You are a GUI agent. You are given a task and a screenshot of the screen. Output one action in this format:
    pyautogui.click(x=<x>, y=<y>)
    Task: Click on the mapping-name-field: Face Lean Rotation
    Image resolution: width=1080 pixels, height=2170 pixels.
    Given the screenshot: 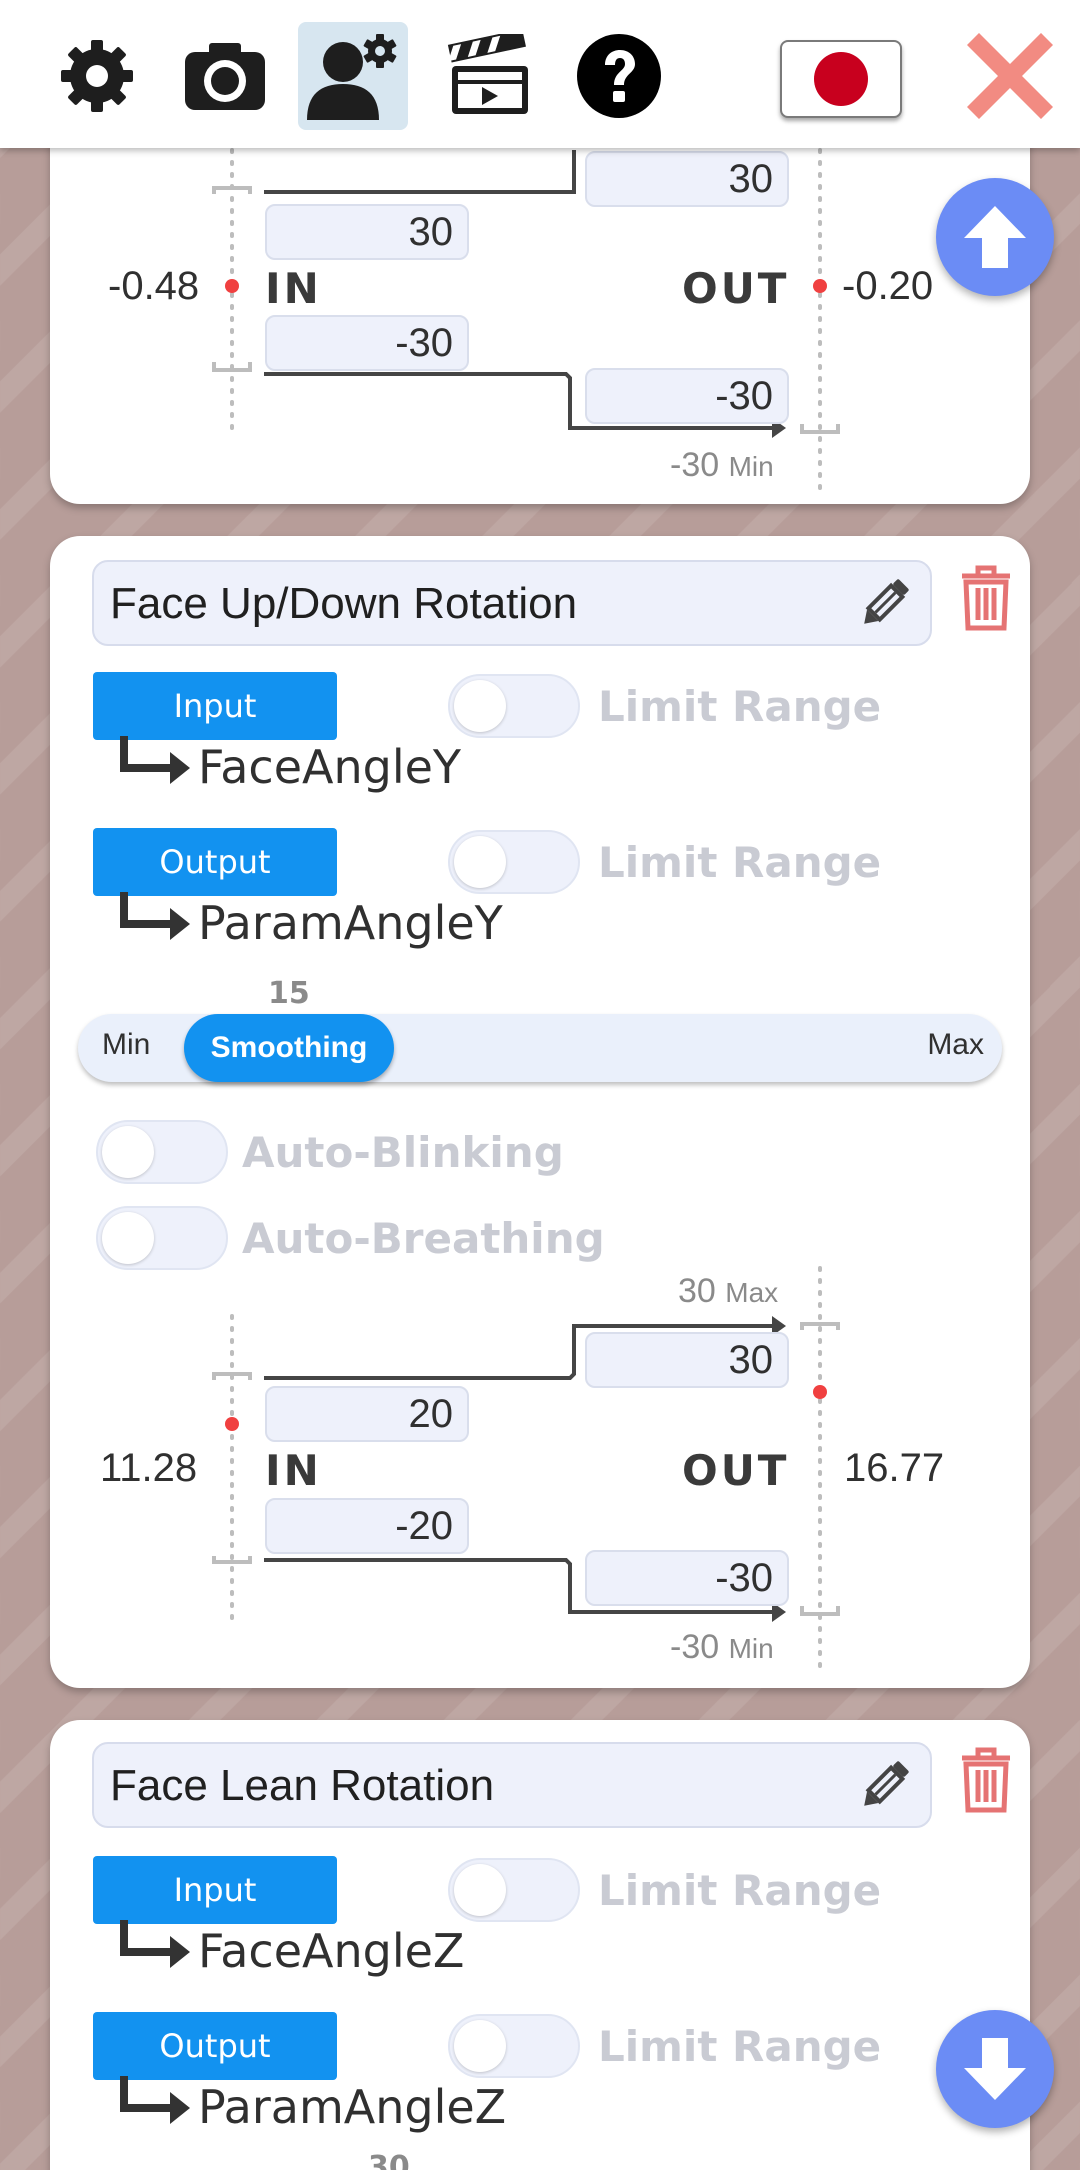 What is the action you would take?
    pyautogui.click(x=512, y=1785)
    